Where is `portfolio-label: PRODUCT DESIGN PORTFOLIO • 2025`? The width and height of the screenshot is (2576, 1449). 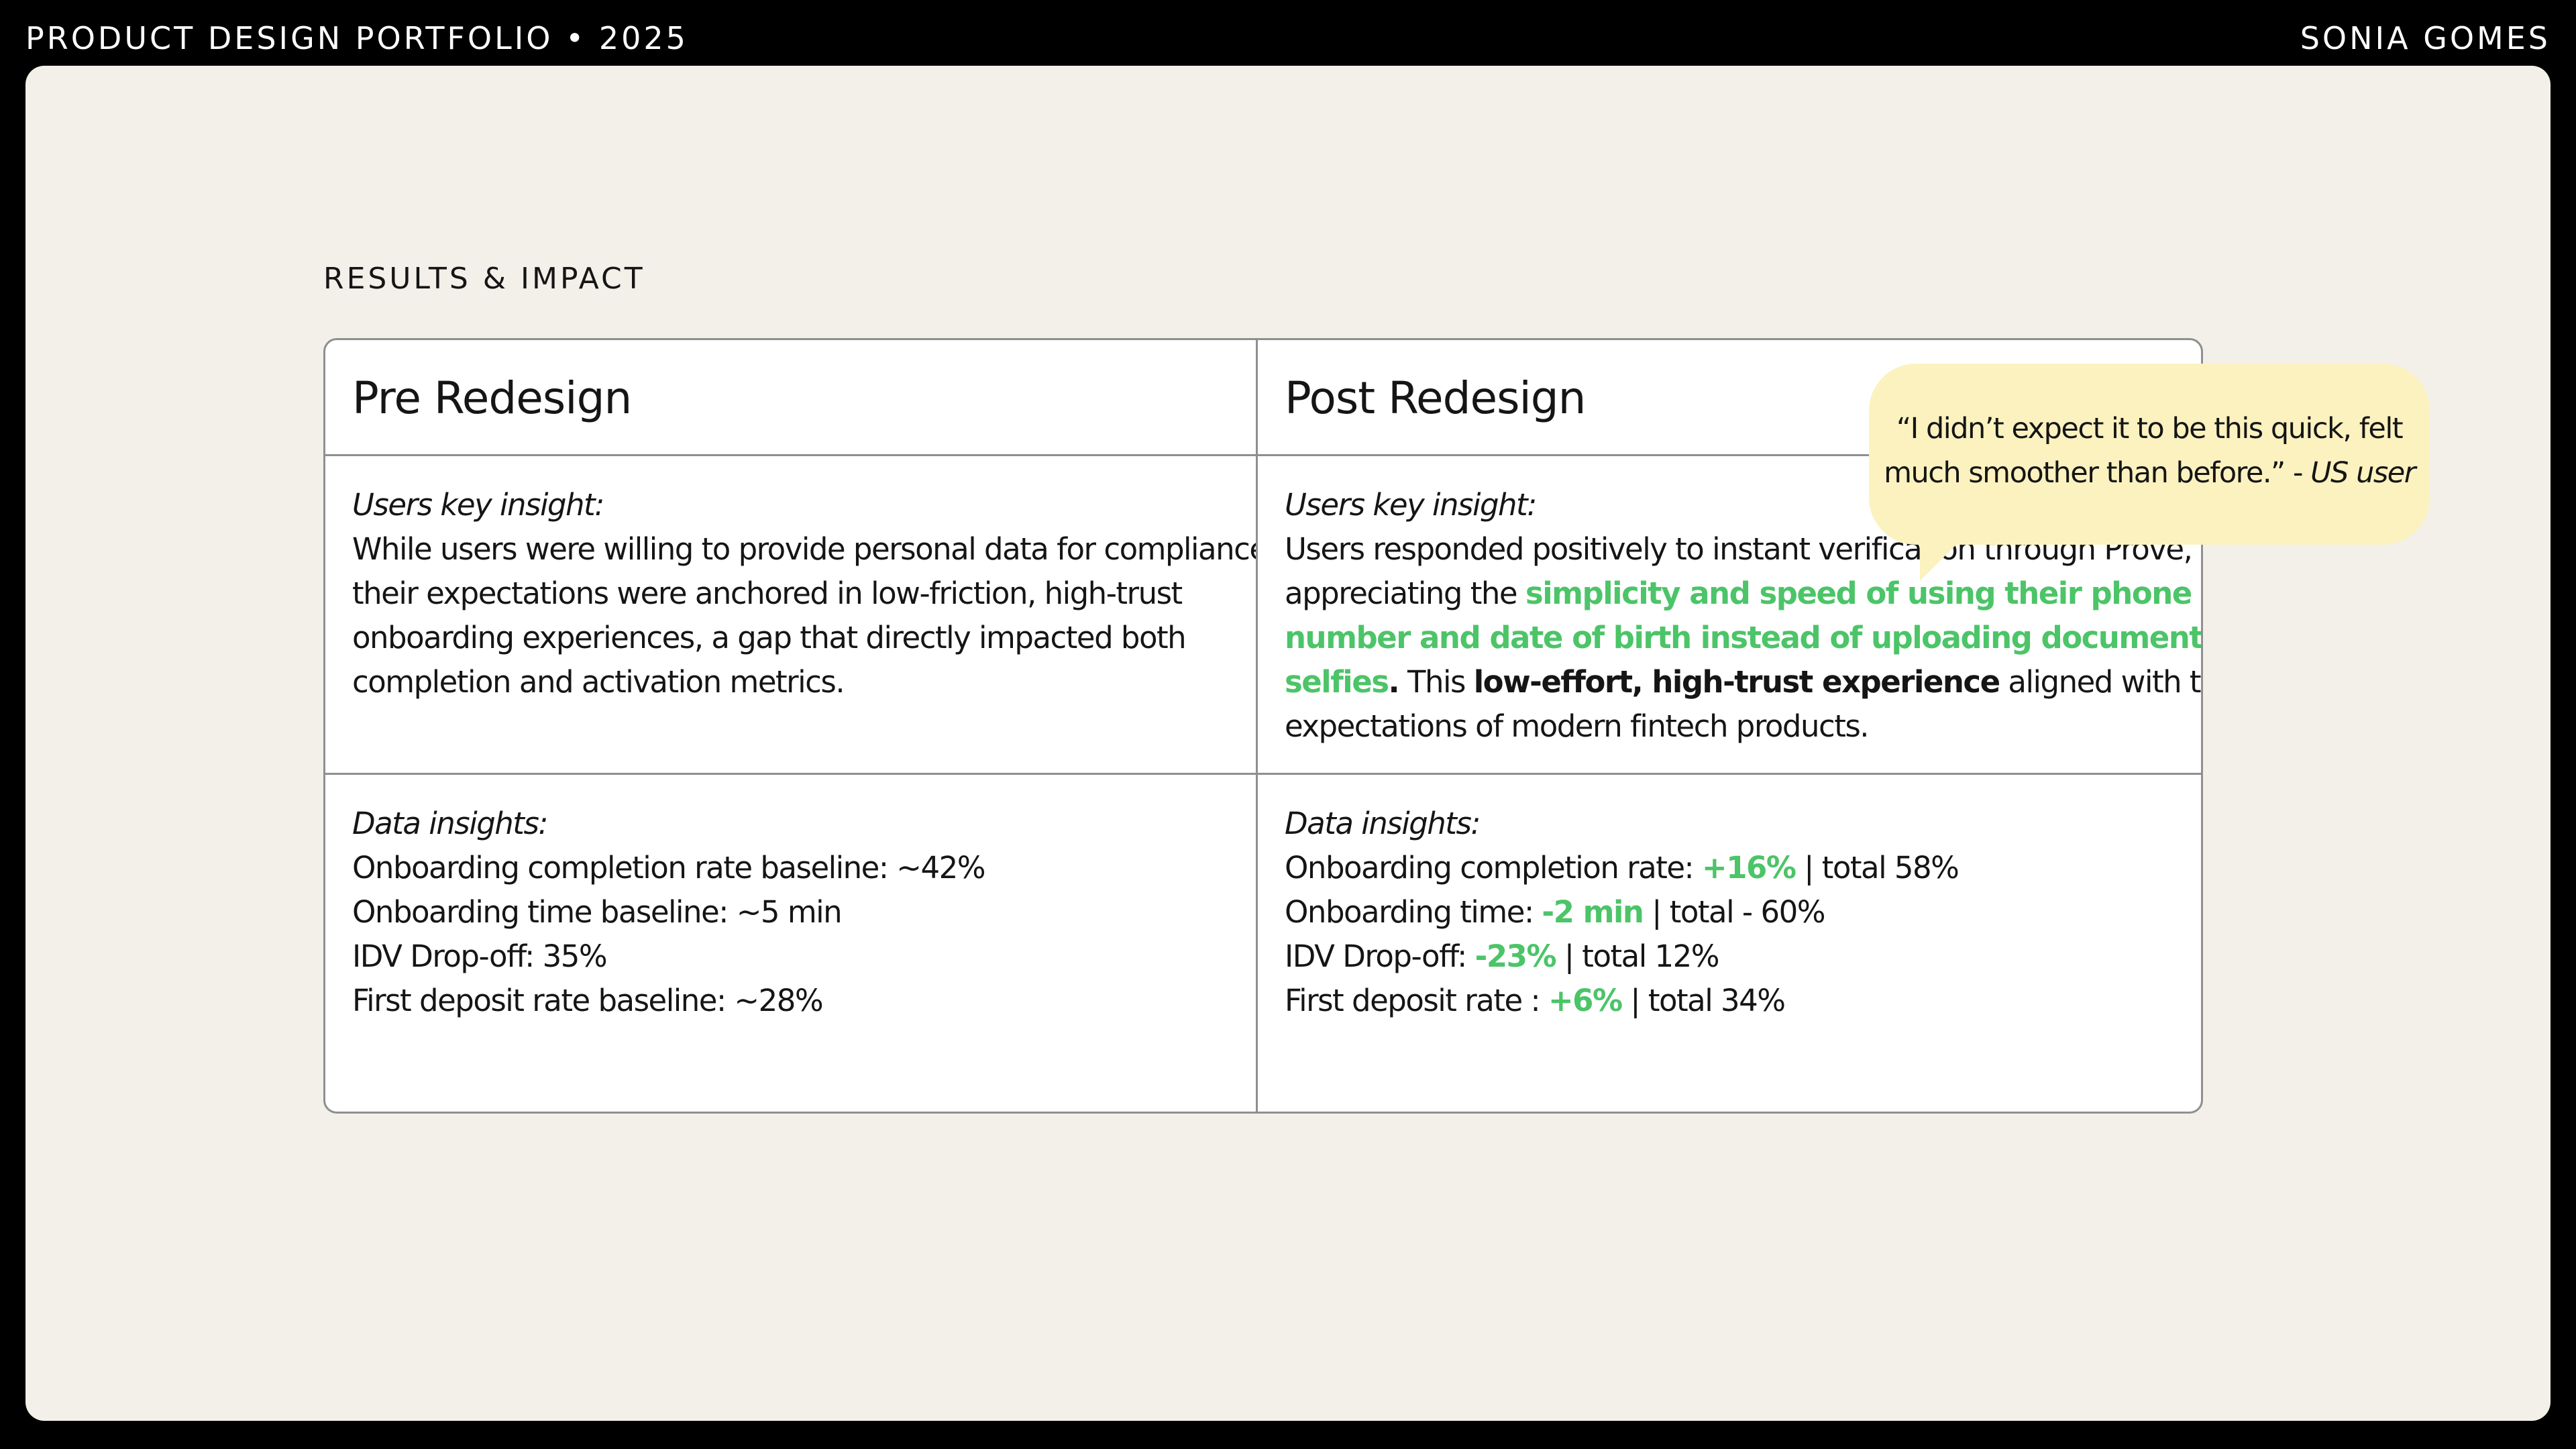 portfolio-label: PRODUCT DESIGN PORTFOLIO • 2025 is located at coordinates (356, 38).